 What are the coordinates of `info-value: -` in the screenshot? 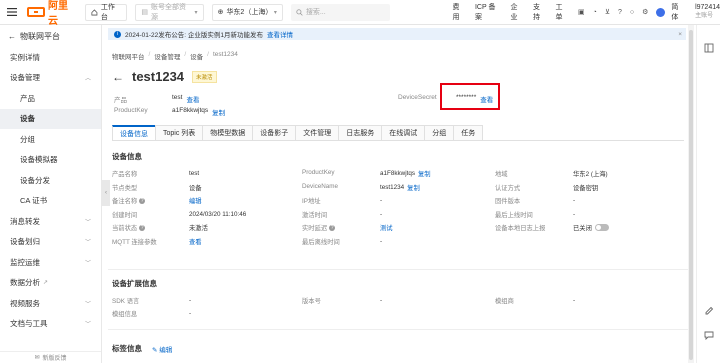 It's located at (574, 214).